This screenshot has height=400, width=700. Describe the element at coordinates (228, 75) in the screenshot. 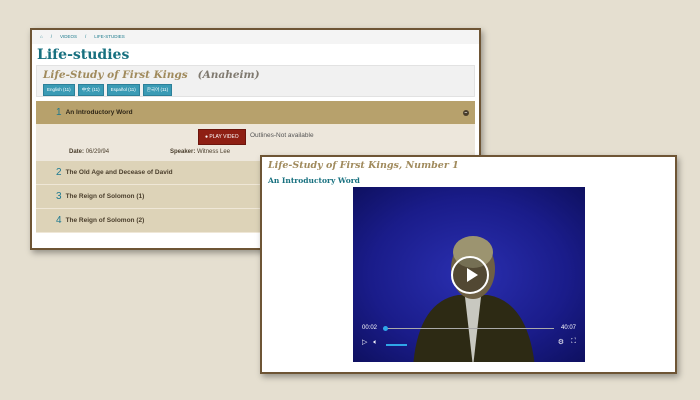

I see `series-location: (Anaheim)` at that location.